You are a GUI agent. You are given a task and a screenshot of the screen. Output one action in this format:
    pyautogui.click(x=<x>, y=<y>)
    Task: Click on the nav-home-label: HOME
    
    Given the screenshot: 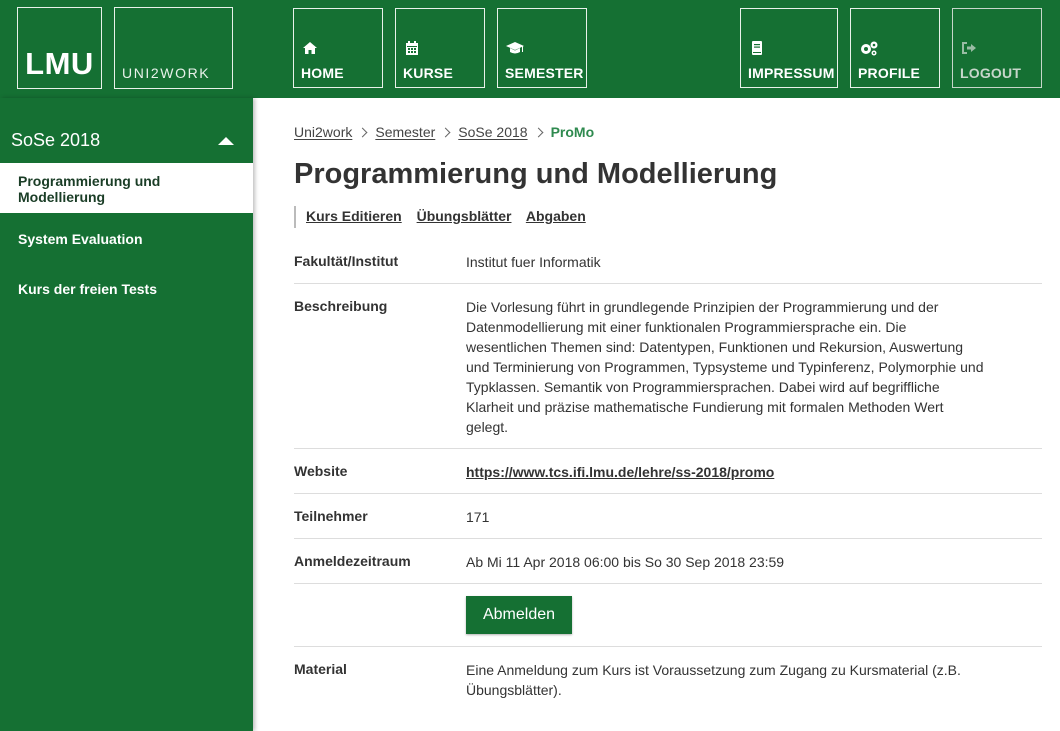 What is the action you would take?
    pyautogui.click(x=322, y=73)
    